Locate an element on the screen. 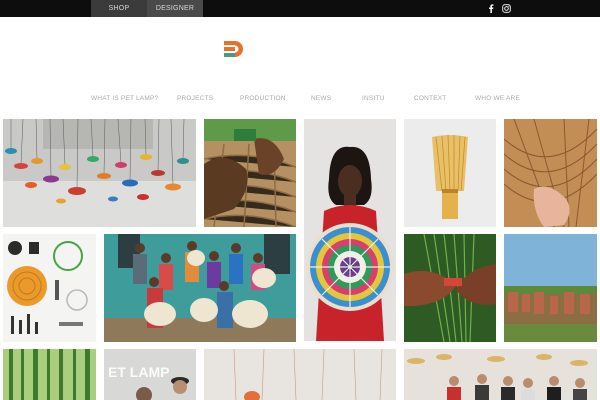 Image resolution: width=600 pixels, height=400 pixels. nav-what-is-pet-lamp: WHAT IS PET LAMP? is located at coordinates (124, 98).